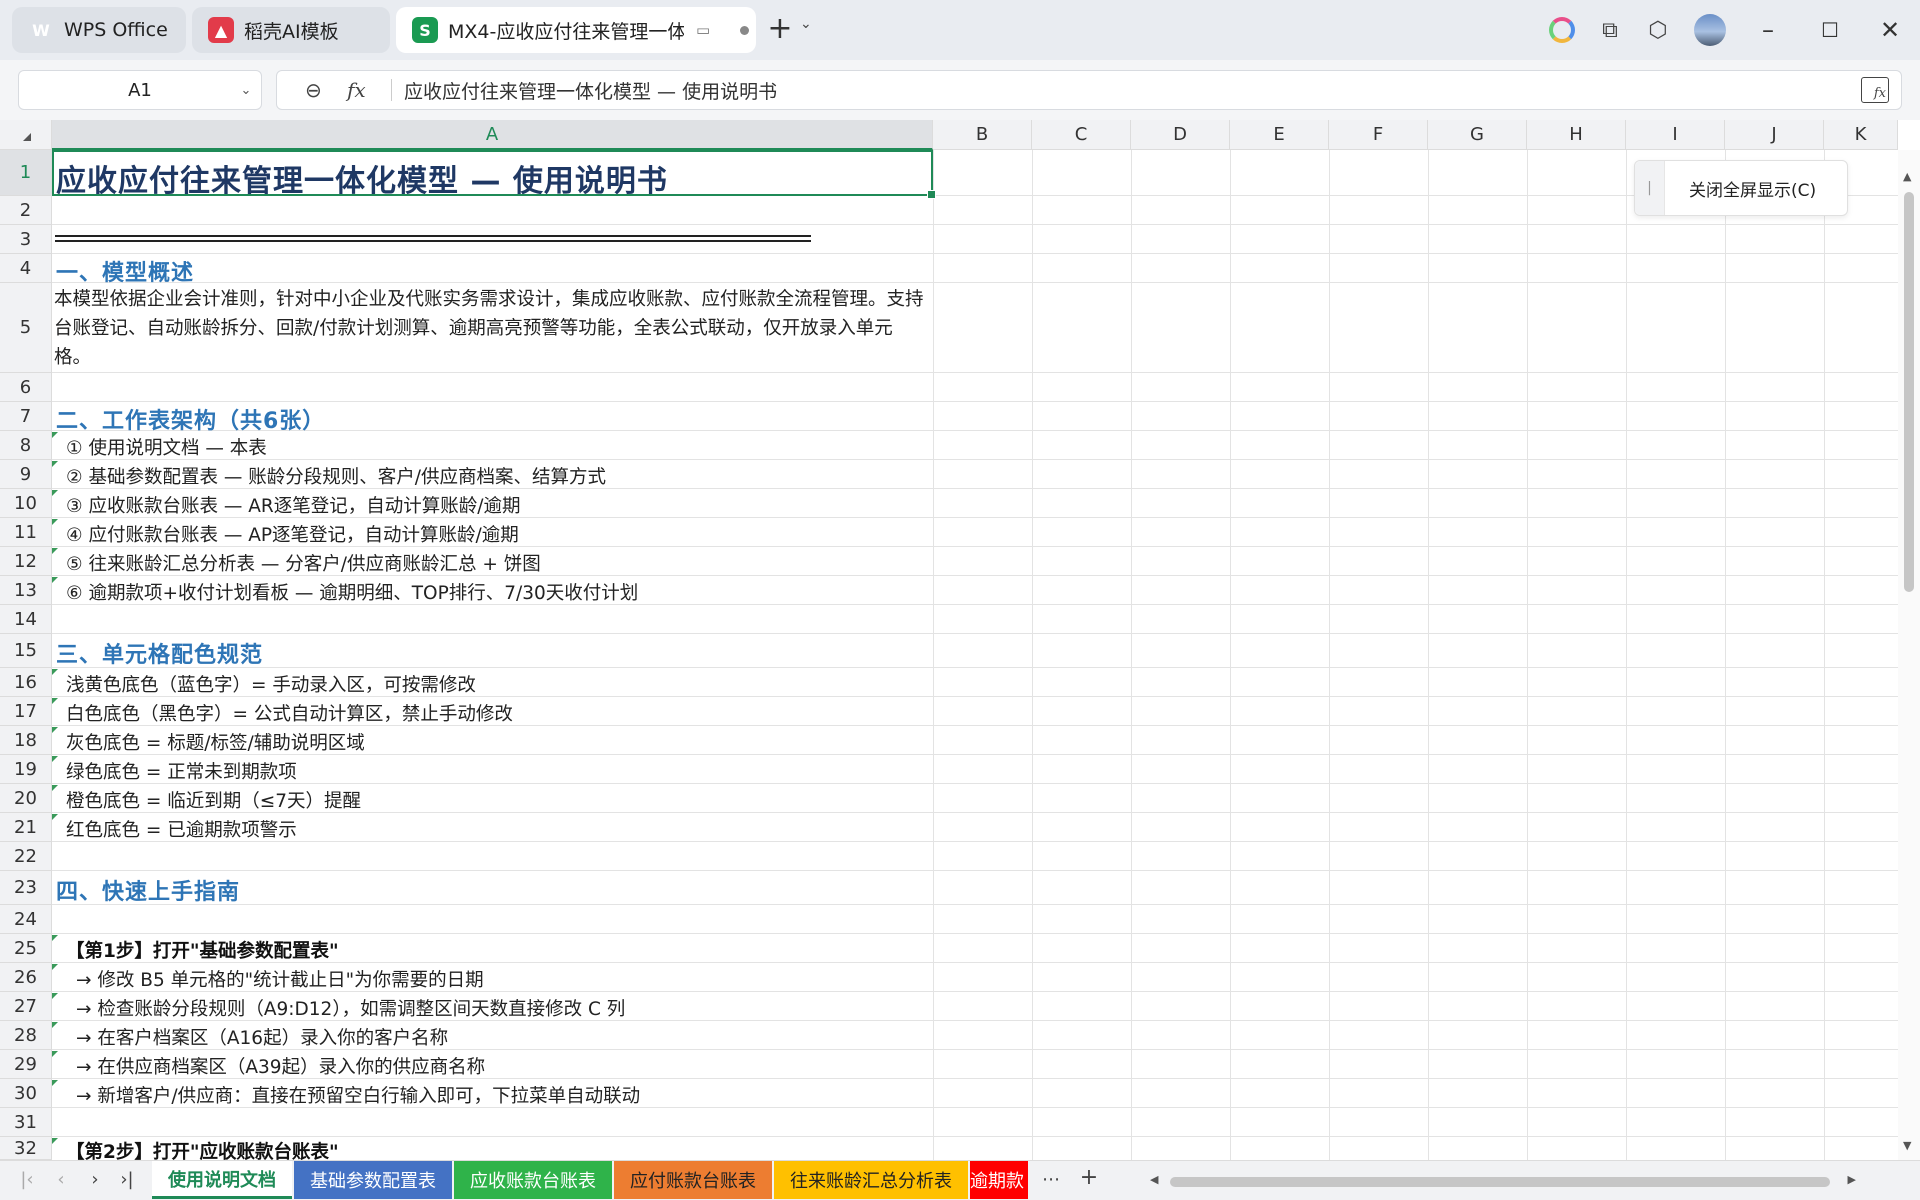  What do you see at coordinates (26, 590) in the screenshot?
I see `row-header: 13` at bounding box center [26, 590].